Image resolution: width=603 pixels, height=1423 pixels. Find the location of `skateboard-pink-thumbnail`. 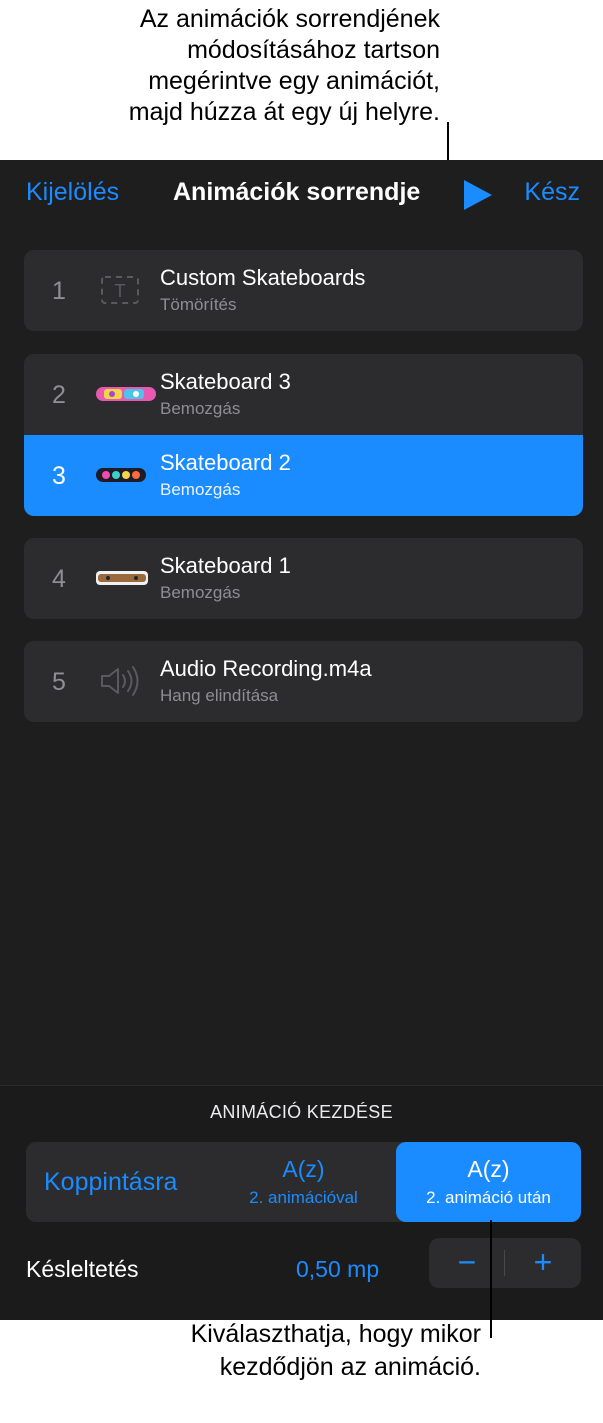

skateboard-pink-thumbnail is located at coordinates (126, 394).